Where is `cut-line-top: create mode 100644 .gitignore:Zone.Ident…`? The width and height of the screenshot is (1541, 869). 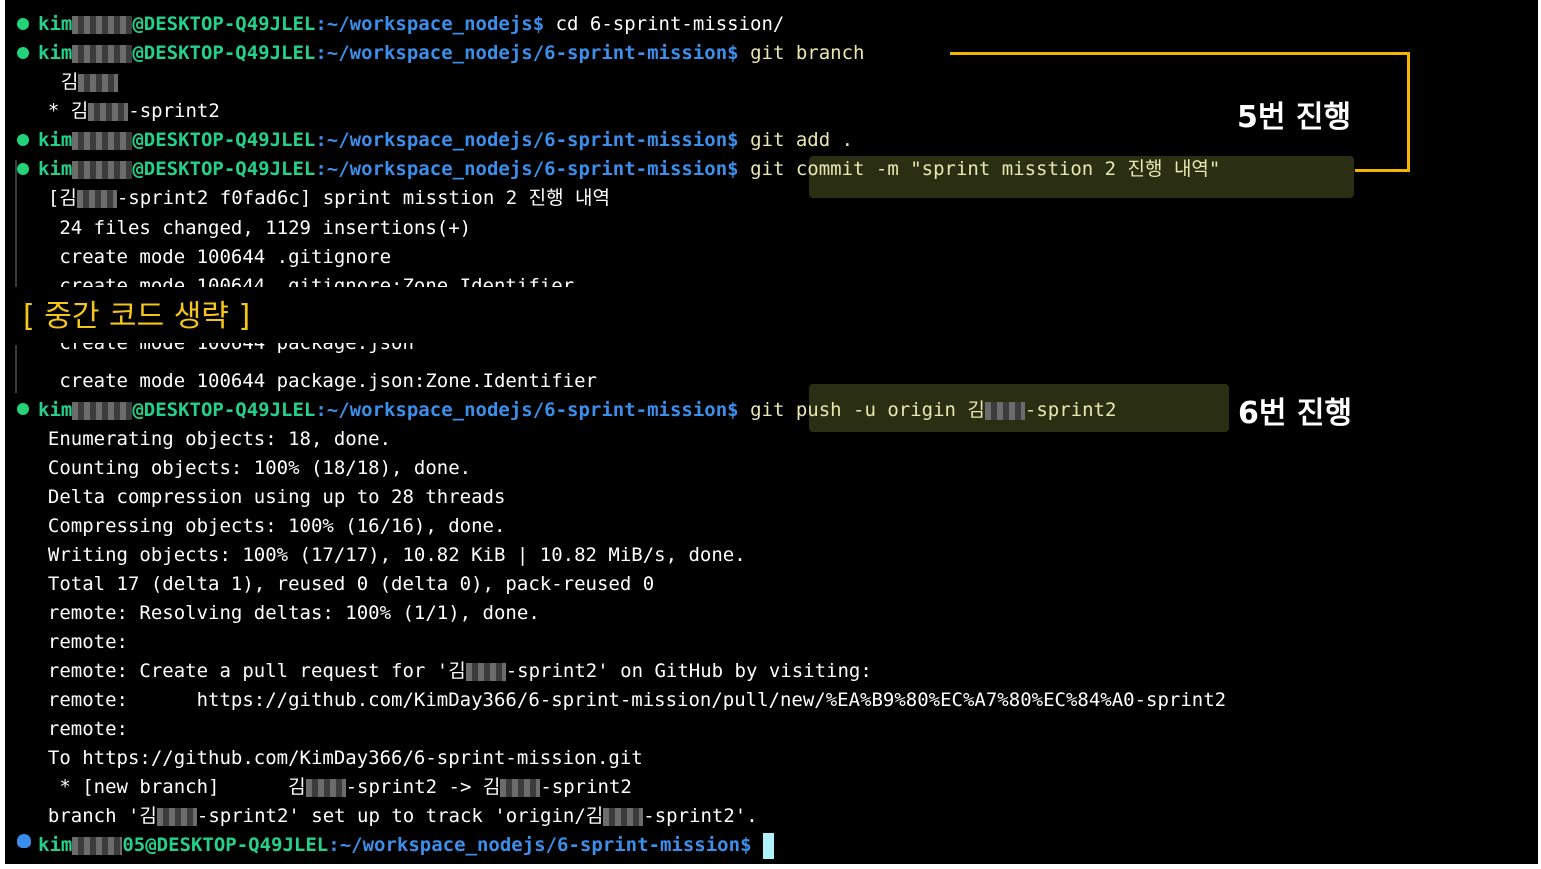 cut-line-top: create mode 100644 .gitignore:Zone.Ident… is located at coordinates (300, 281).